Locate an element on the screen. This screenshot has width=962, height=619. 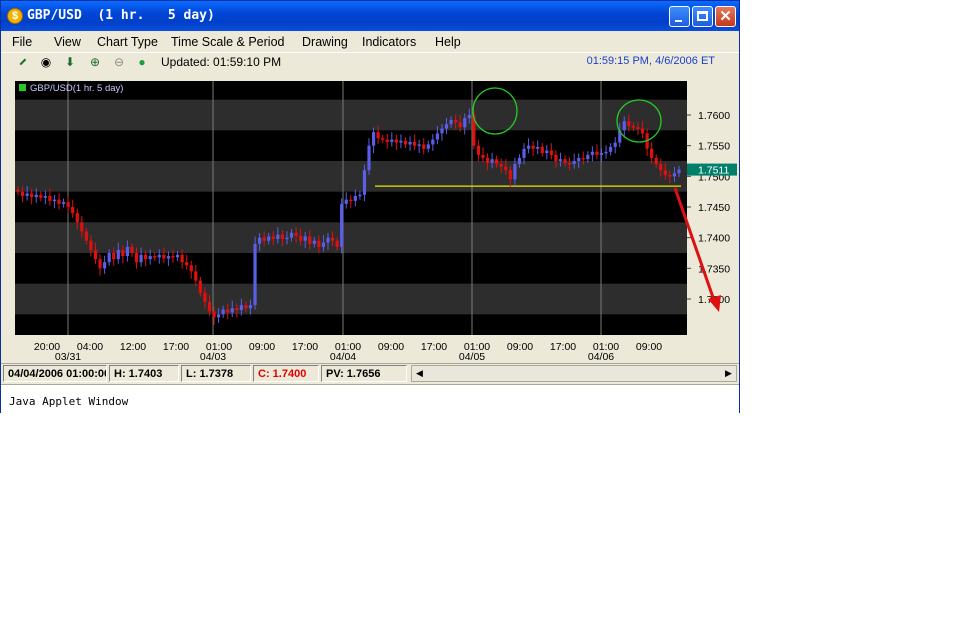
status-pv: PV: 1.7656 is located at coordinates (364, 373).